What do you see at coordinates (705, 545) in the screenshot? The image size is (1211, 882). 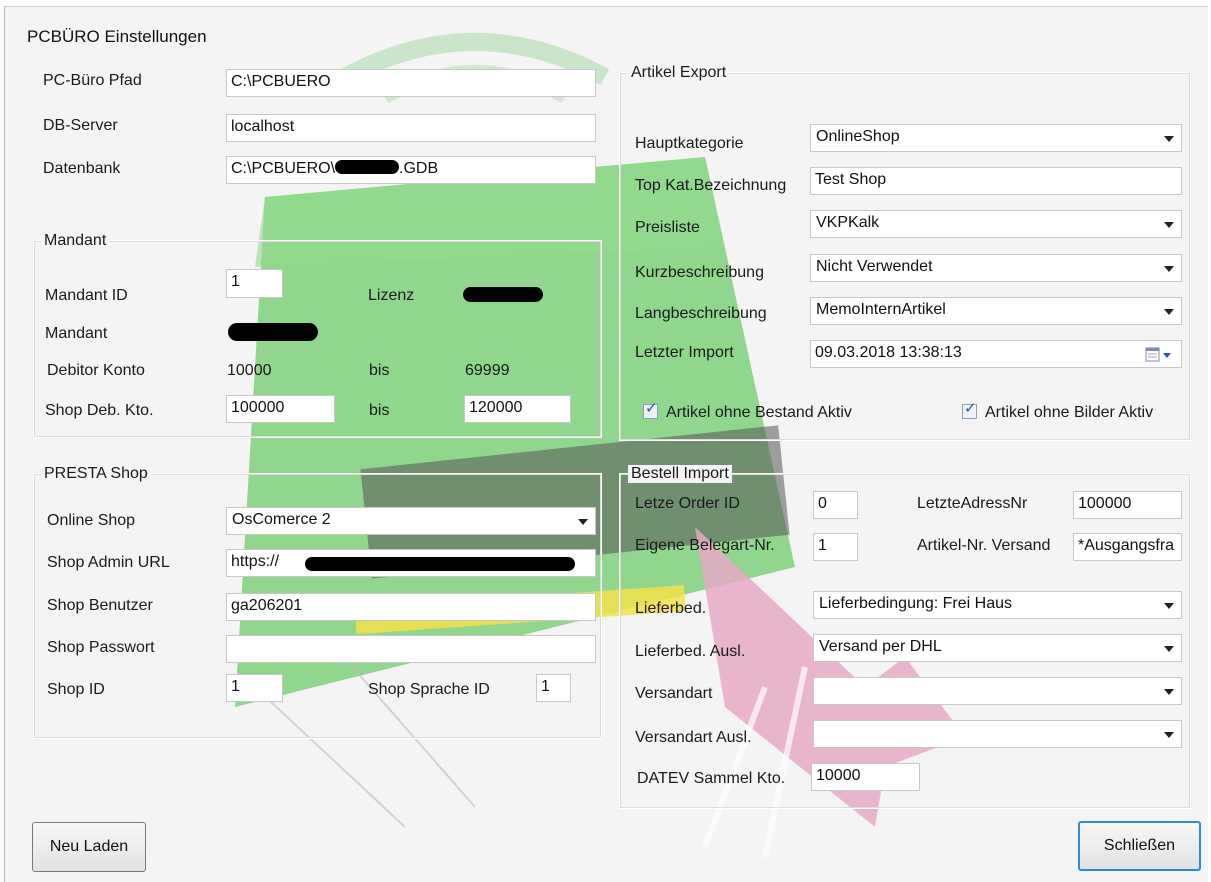 I see `eigene-belegart-nr-label: Eigene Belegart-Nr.` at bounding box center [705, 545].